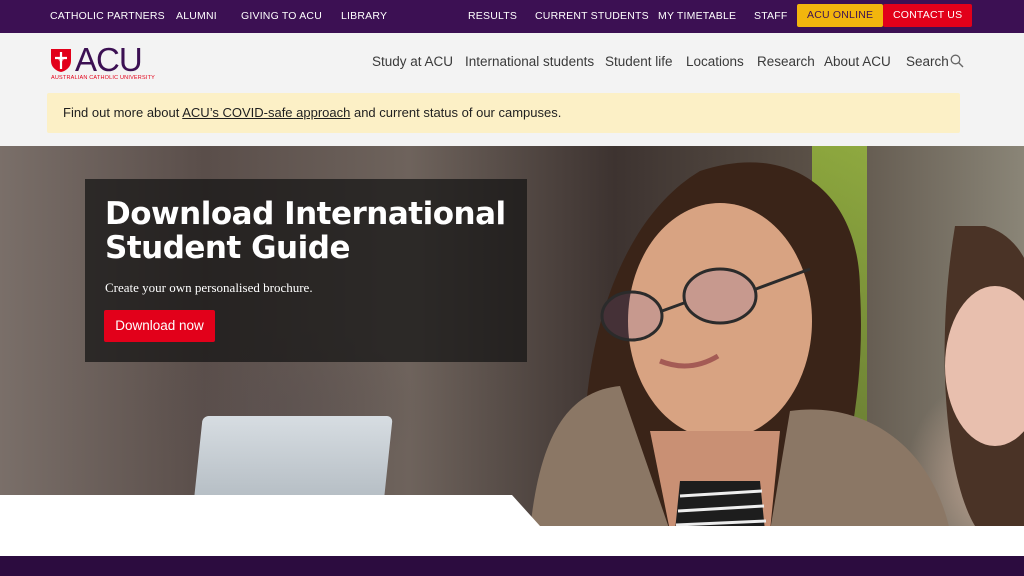 Image resolution: width=1024 pixels, height=576 pixels. I want to click on link-alumni: ALUMNI, so click(196, 16).